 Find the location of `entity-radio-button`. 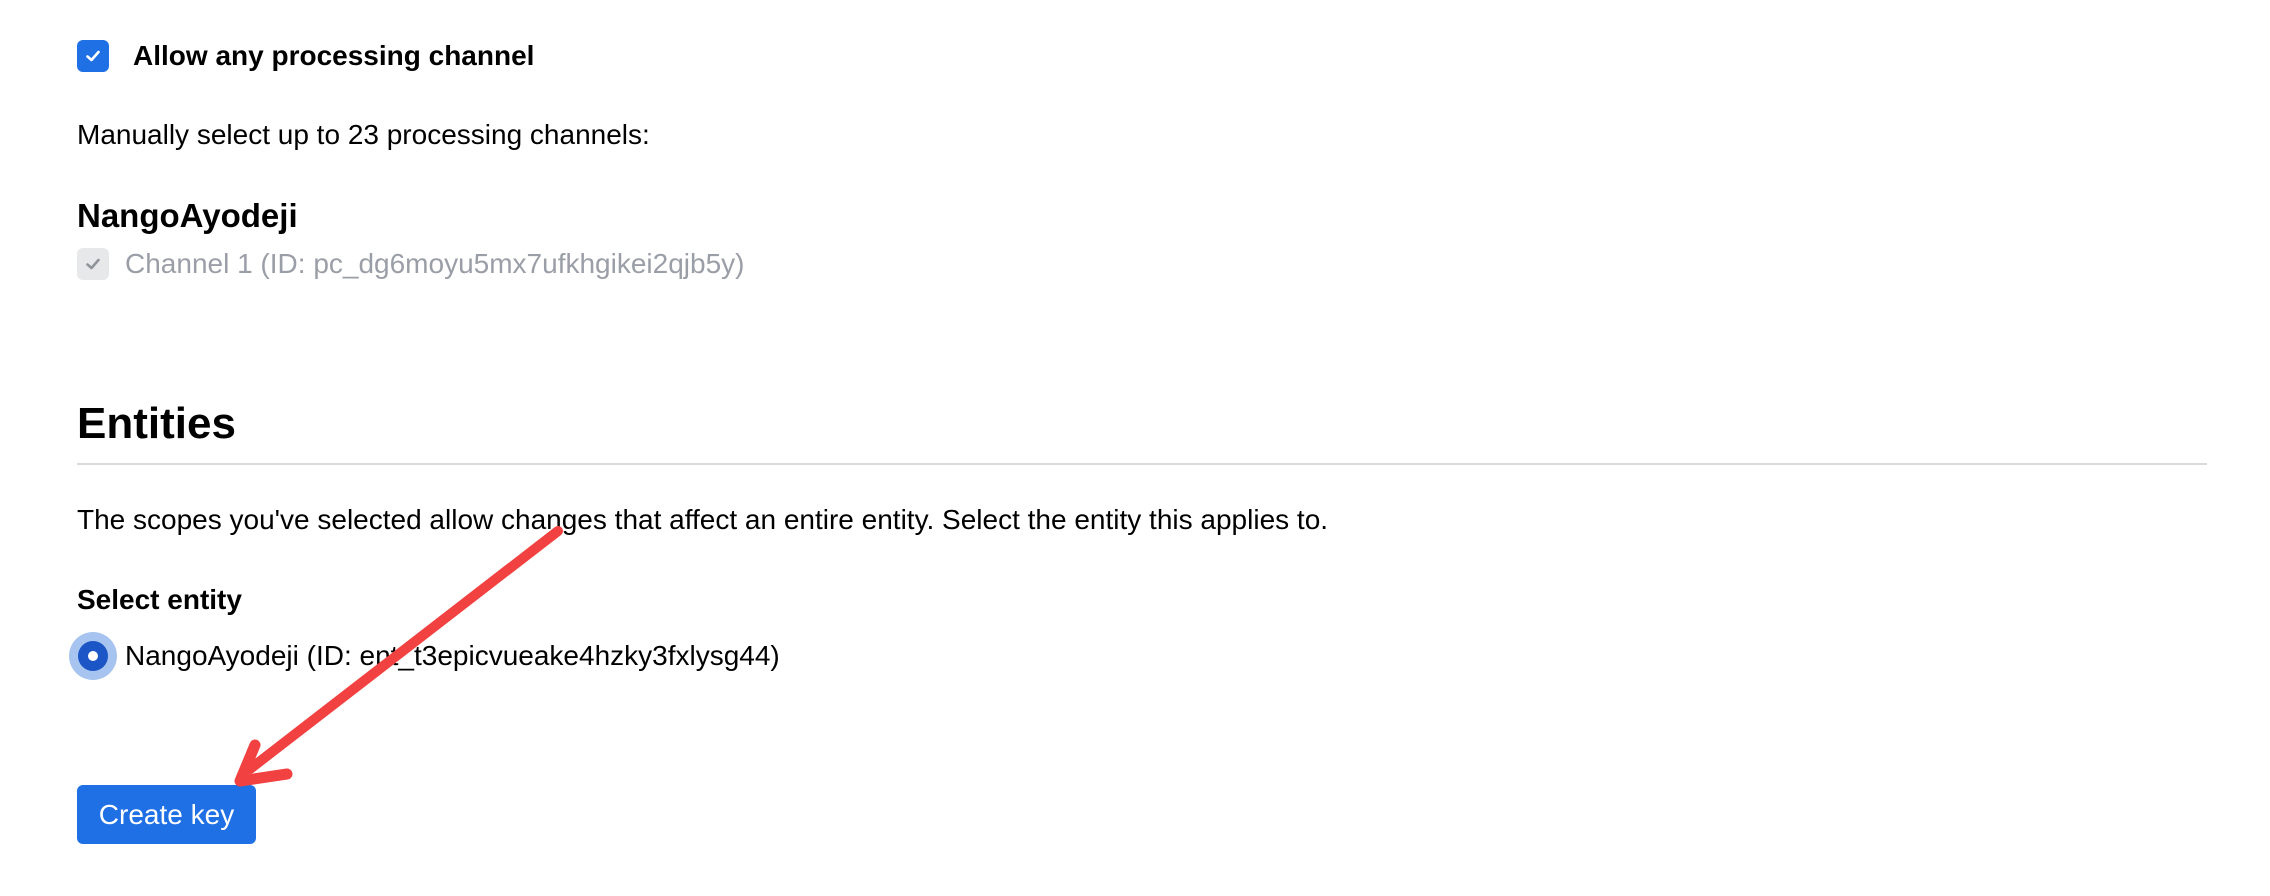

entity-radio-button is located at coordinates (93, 656).